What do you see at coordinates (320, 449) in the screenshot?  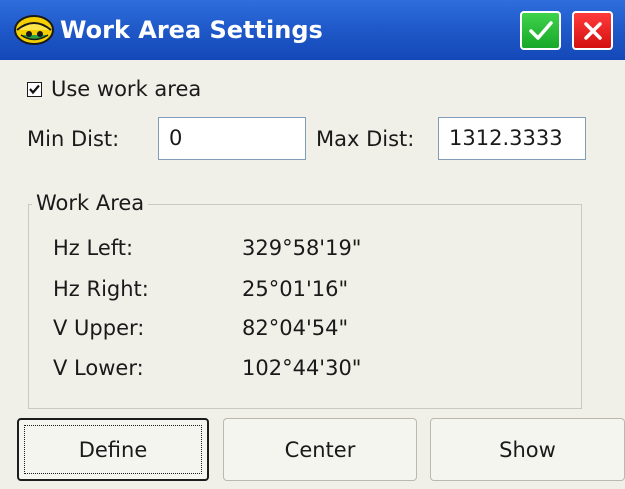 I see `center-button: Center` at bounding box center [320, 449].